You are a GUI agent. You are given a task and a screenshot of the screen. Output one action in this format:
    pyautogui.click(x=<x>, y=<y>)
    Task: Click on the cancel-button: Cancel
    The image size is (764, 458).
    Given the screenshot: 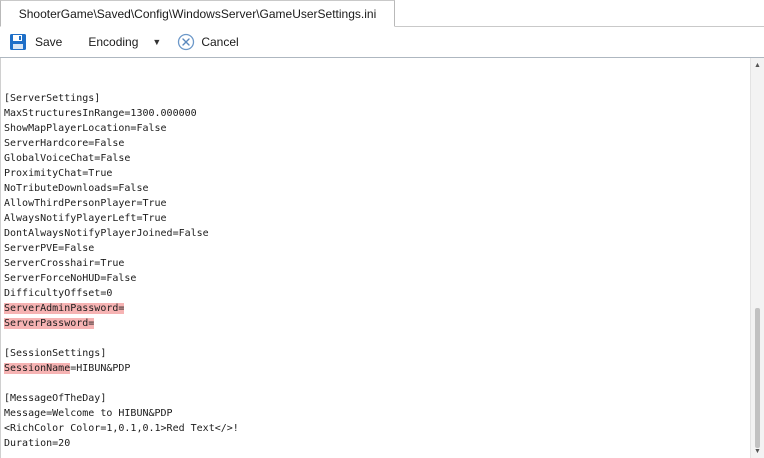 What is the action you would take?
    pyautogui.click(x=207, y=42)
    